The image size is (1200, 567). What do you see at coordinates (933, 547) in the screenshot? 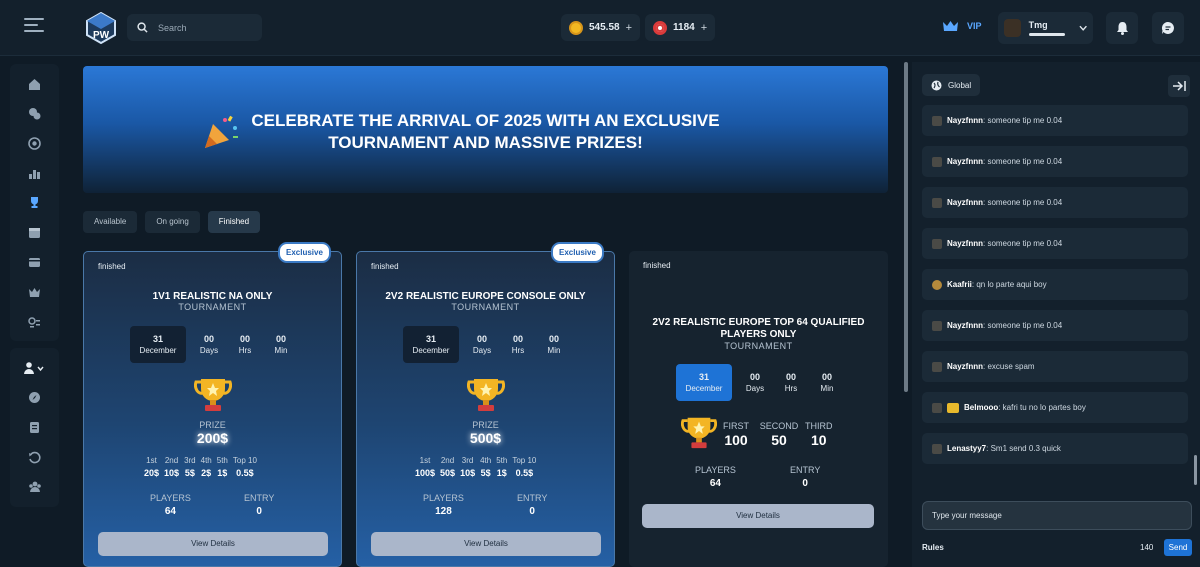
I see `rules-link: Rules` at bounding box center [933, 547].